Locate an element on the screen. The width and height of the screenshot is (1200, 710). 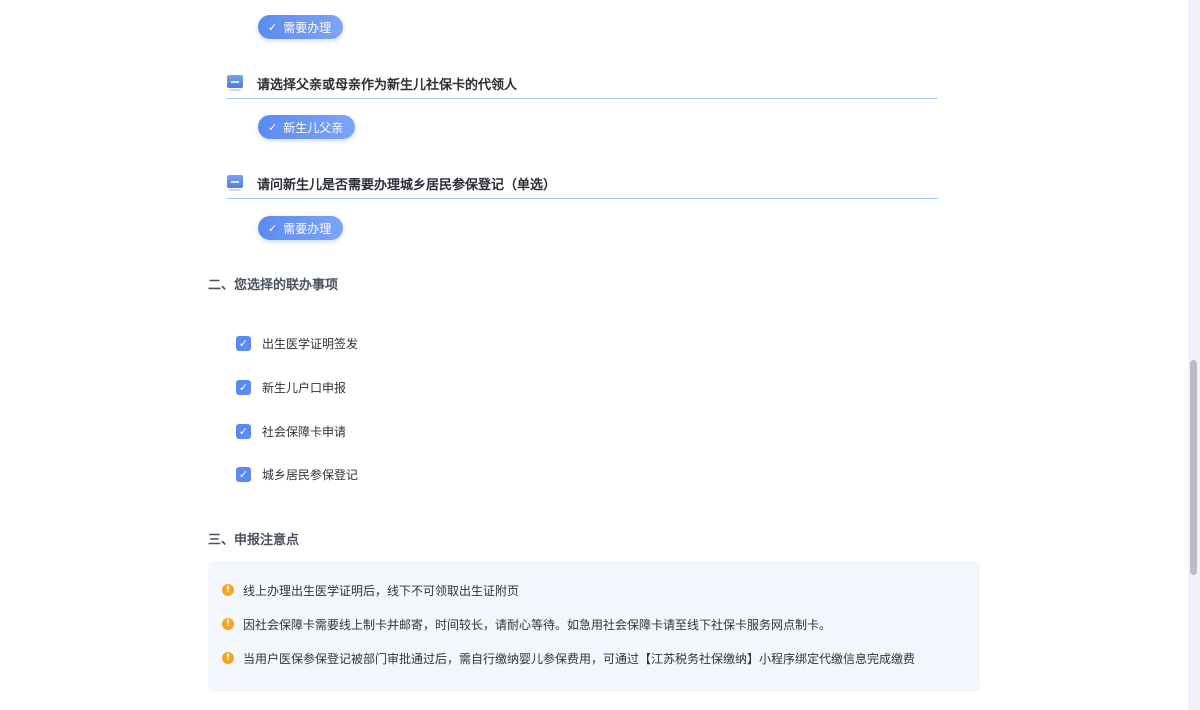
joint-item-checkbox: ✓ 城乡居民参保登记 is located at coordinates (297, 474).